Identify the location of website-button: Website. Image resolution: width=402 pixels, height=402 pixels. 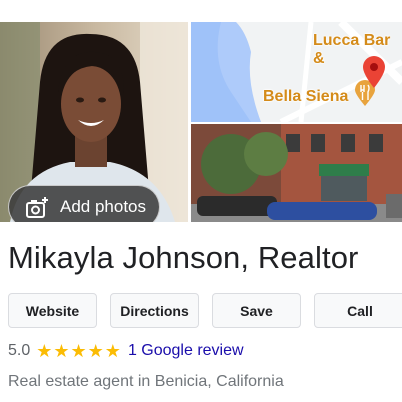
(52, 310).